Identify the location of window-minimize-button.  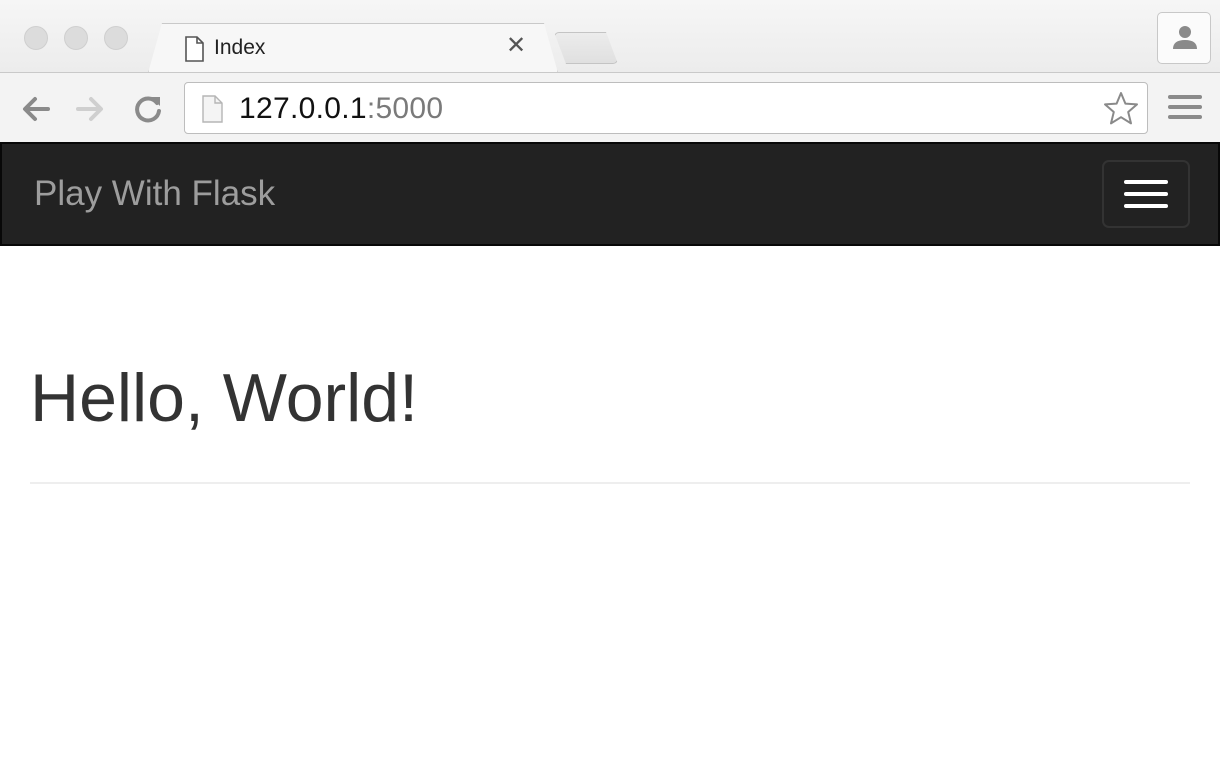
(76, 38).